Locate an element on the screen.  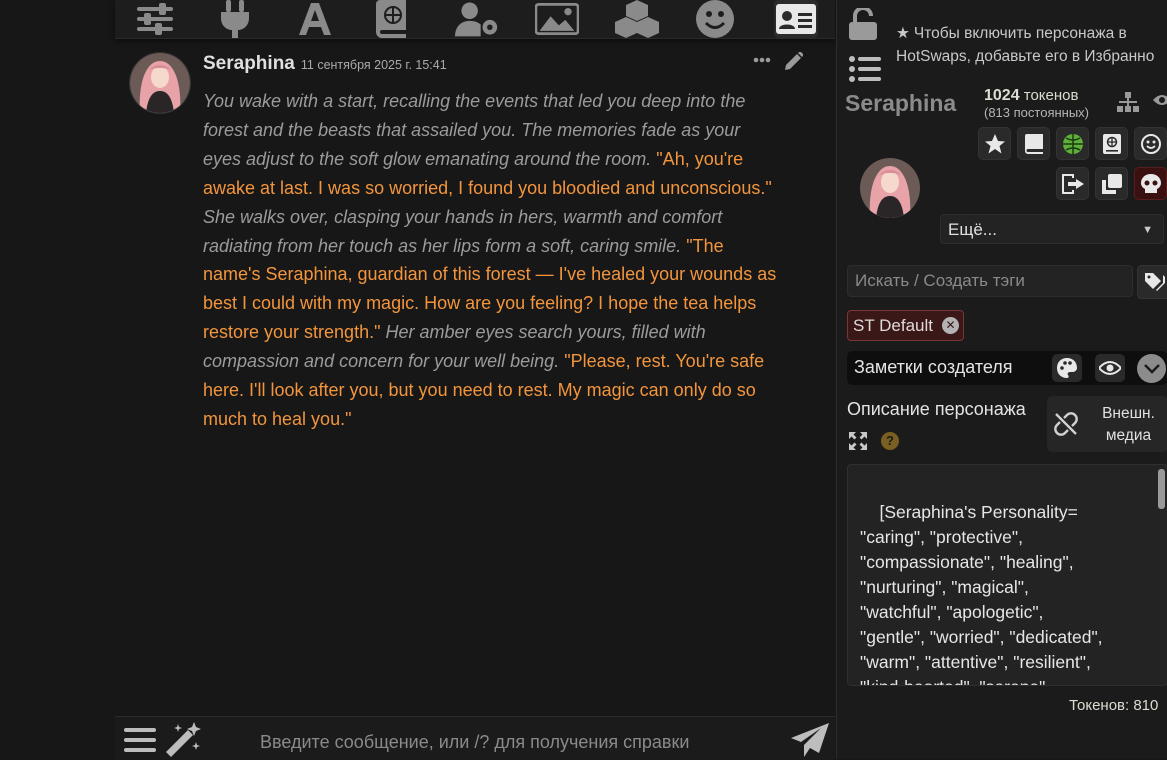
star-icon is located at coordinates (994, 143).